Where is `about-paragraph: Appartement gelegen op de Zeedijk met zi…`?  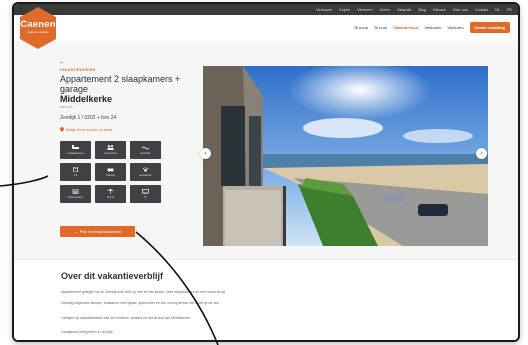 about-paragraph: Appartement gelegen op de Zeedijk met zi… is located at coordinates (143, 292).